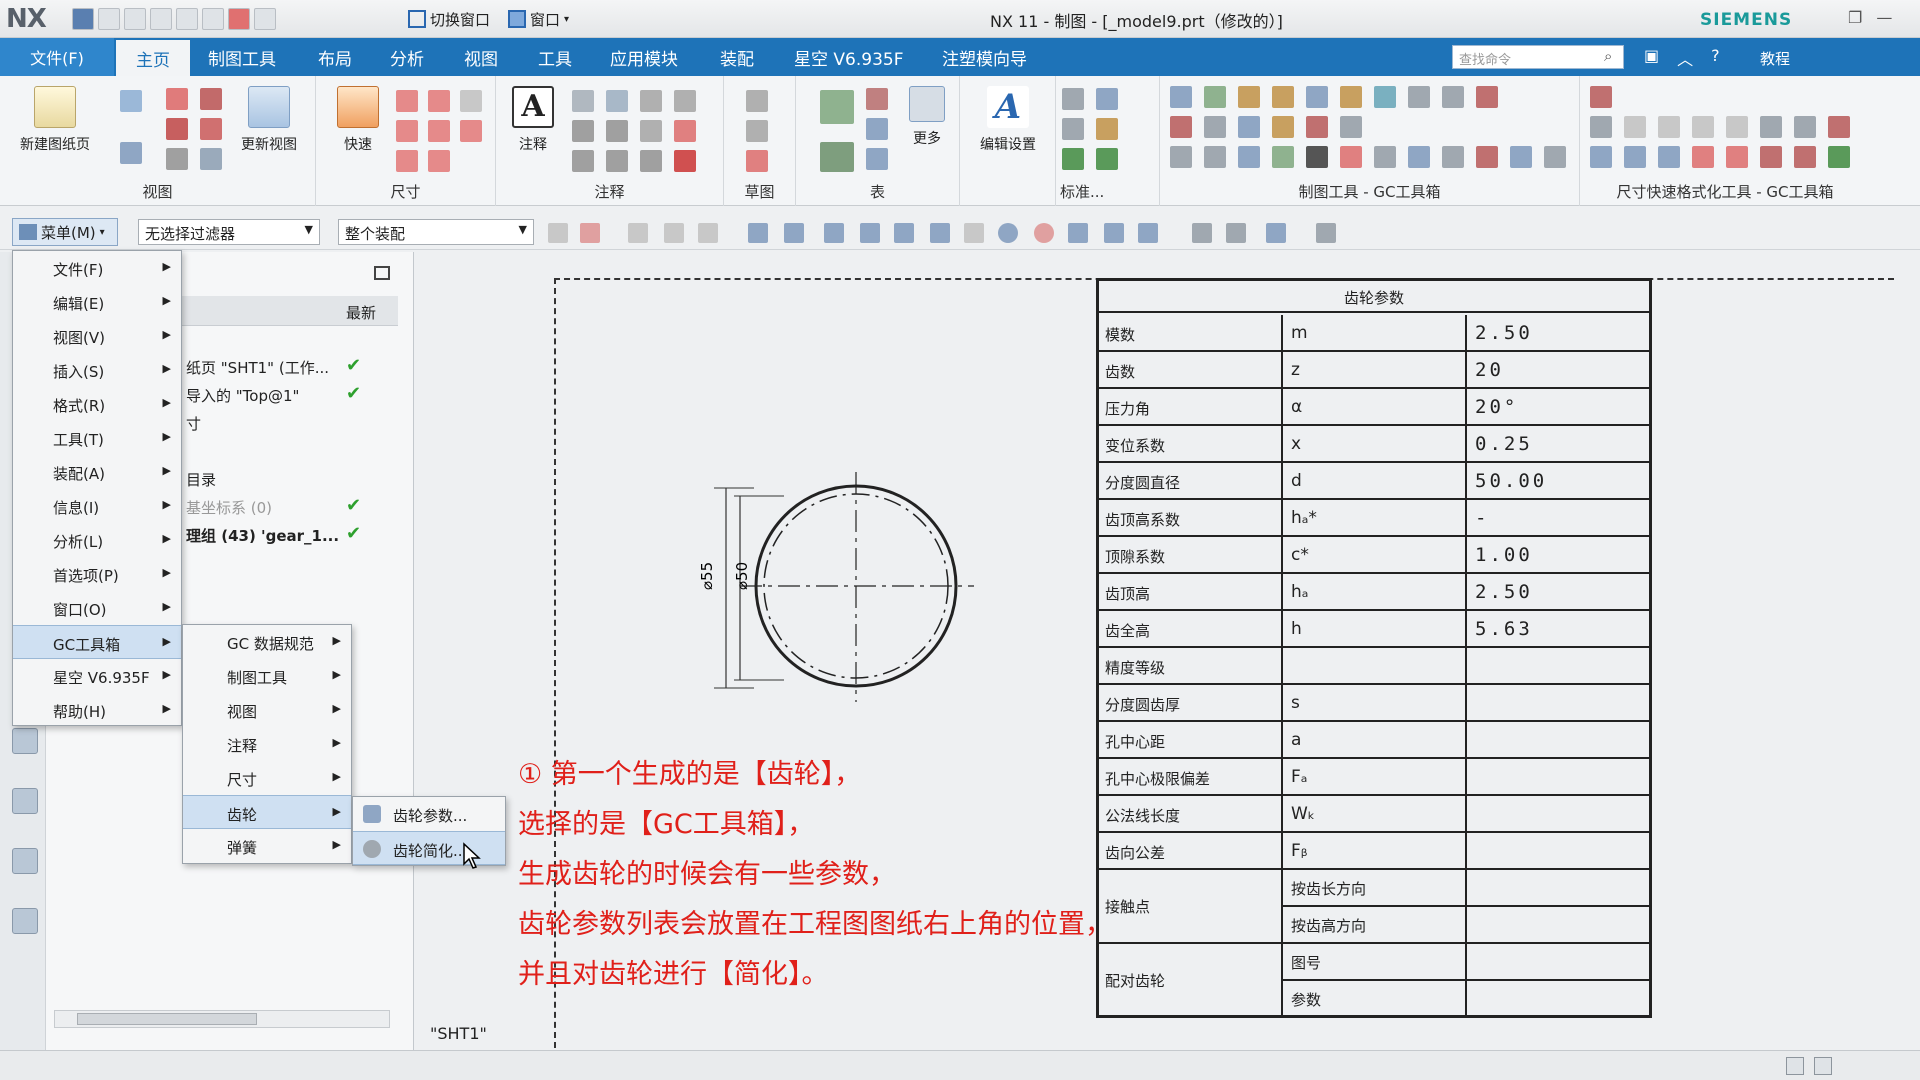 The height and width of the screenshot is (1080, 1920). What do you see at coordinates (267, 812) in the screenshot?
I see `menu-item-gc-gear: 齿轮 ▶` at bounding box center [267, 812].